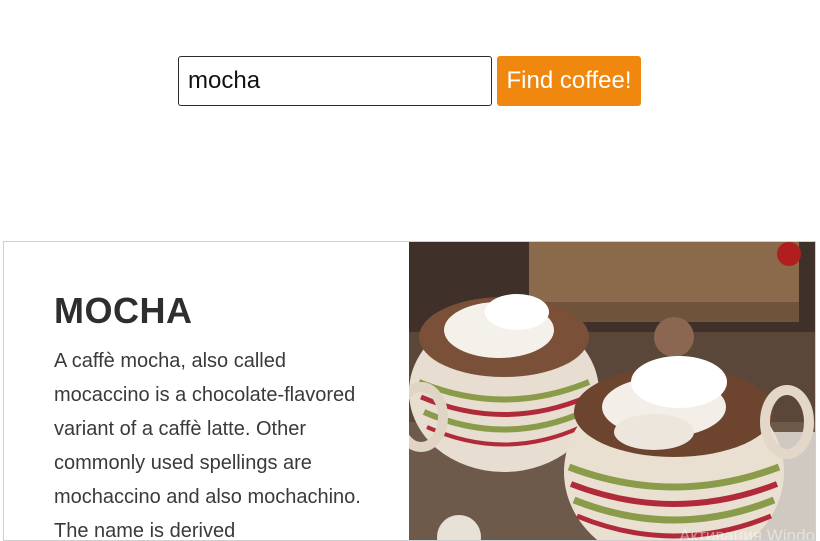 This screenshot has height=541, width=820. I want to click on search-input, so click(335, 81).